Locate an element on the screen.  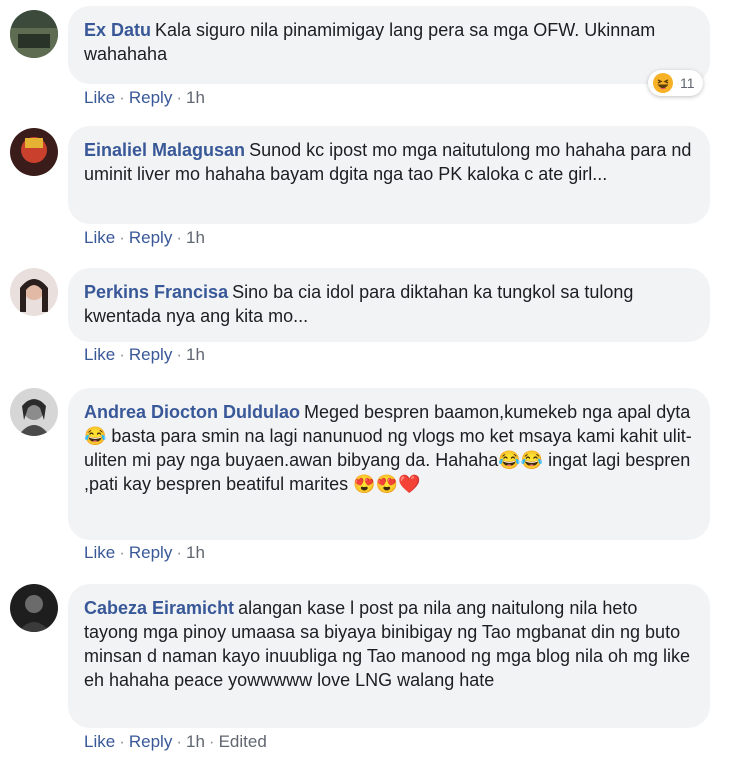
author-name: Einaliel Malagusan is located at coordinates (164, 150).